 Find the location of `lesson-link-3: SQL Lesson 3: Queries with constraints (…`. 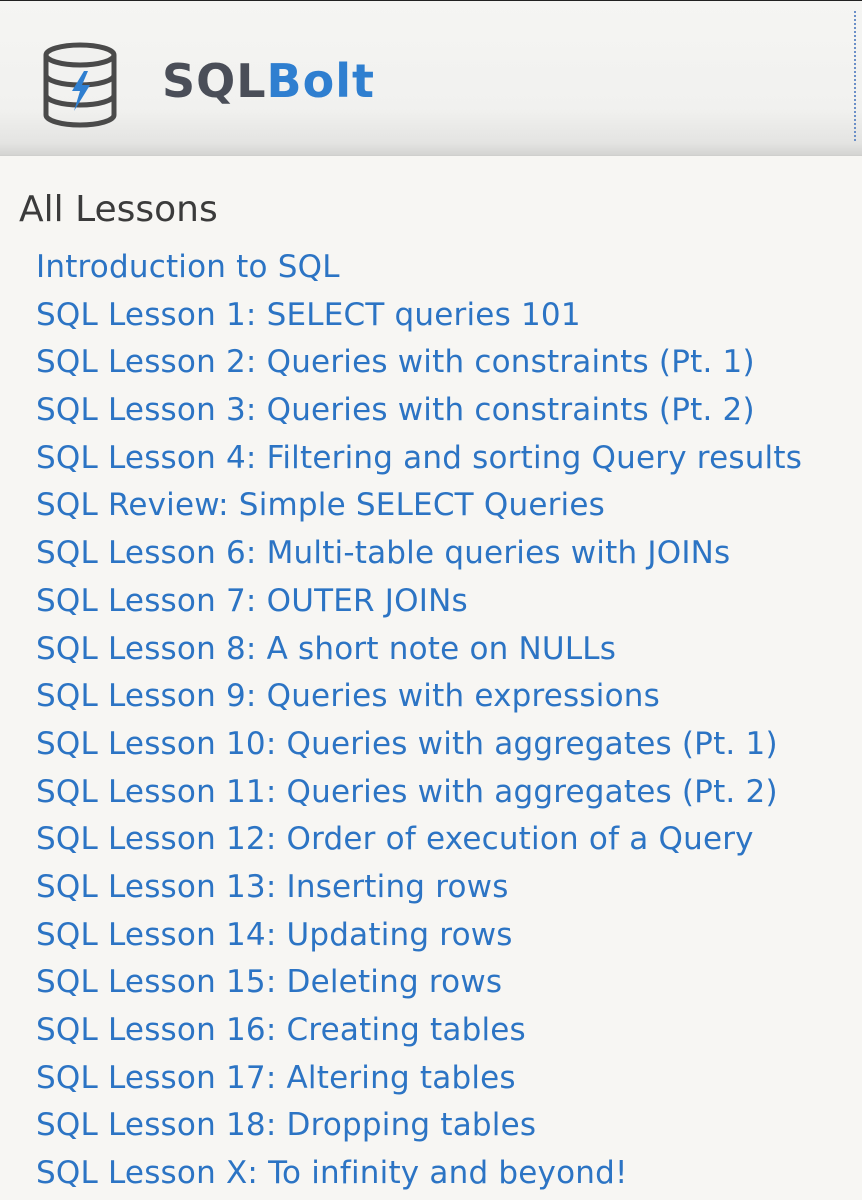

lesson-link-3: SQL Lesson 3: Queries with constraints (… is located at coordinates (395, 410).